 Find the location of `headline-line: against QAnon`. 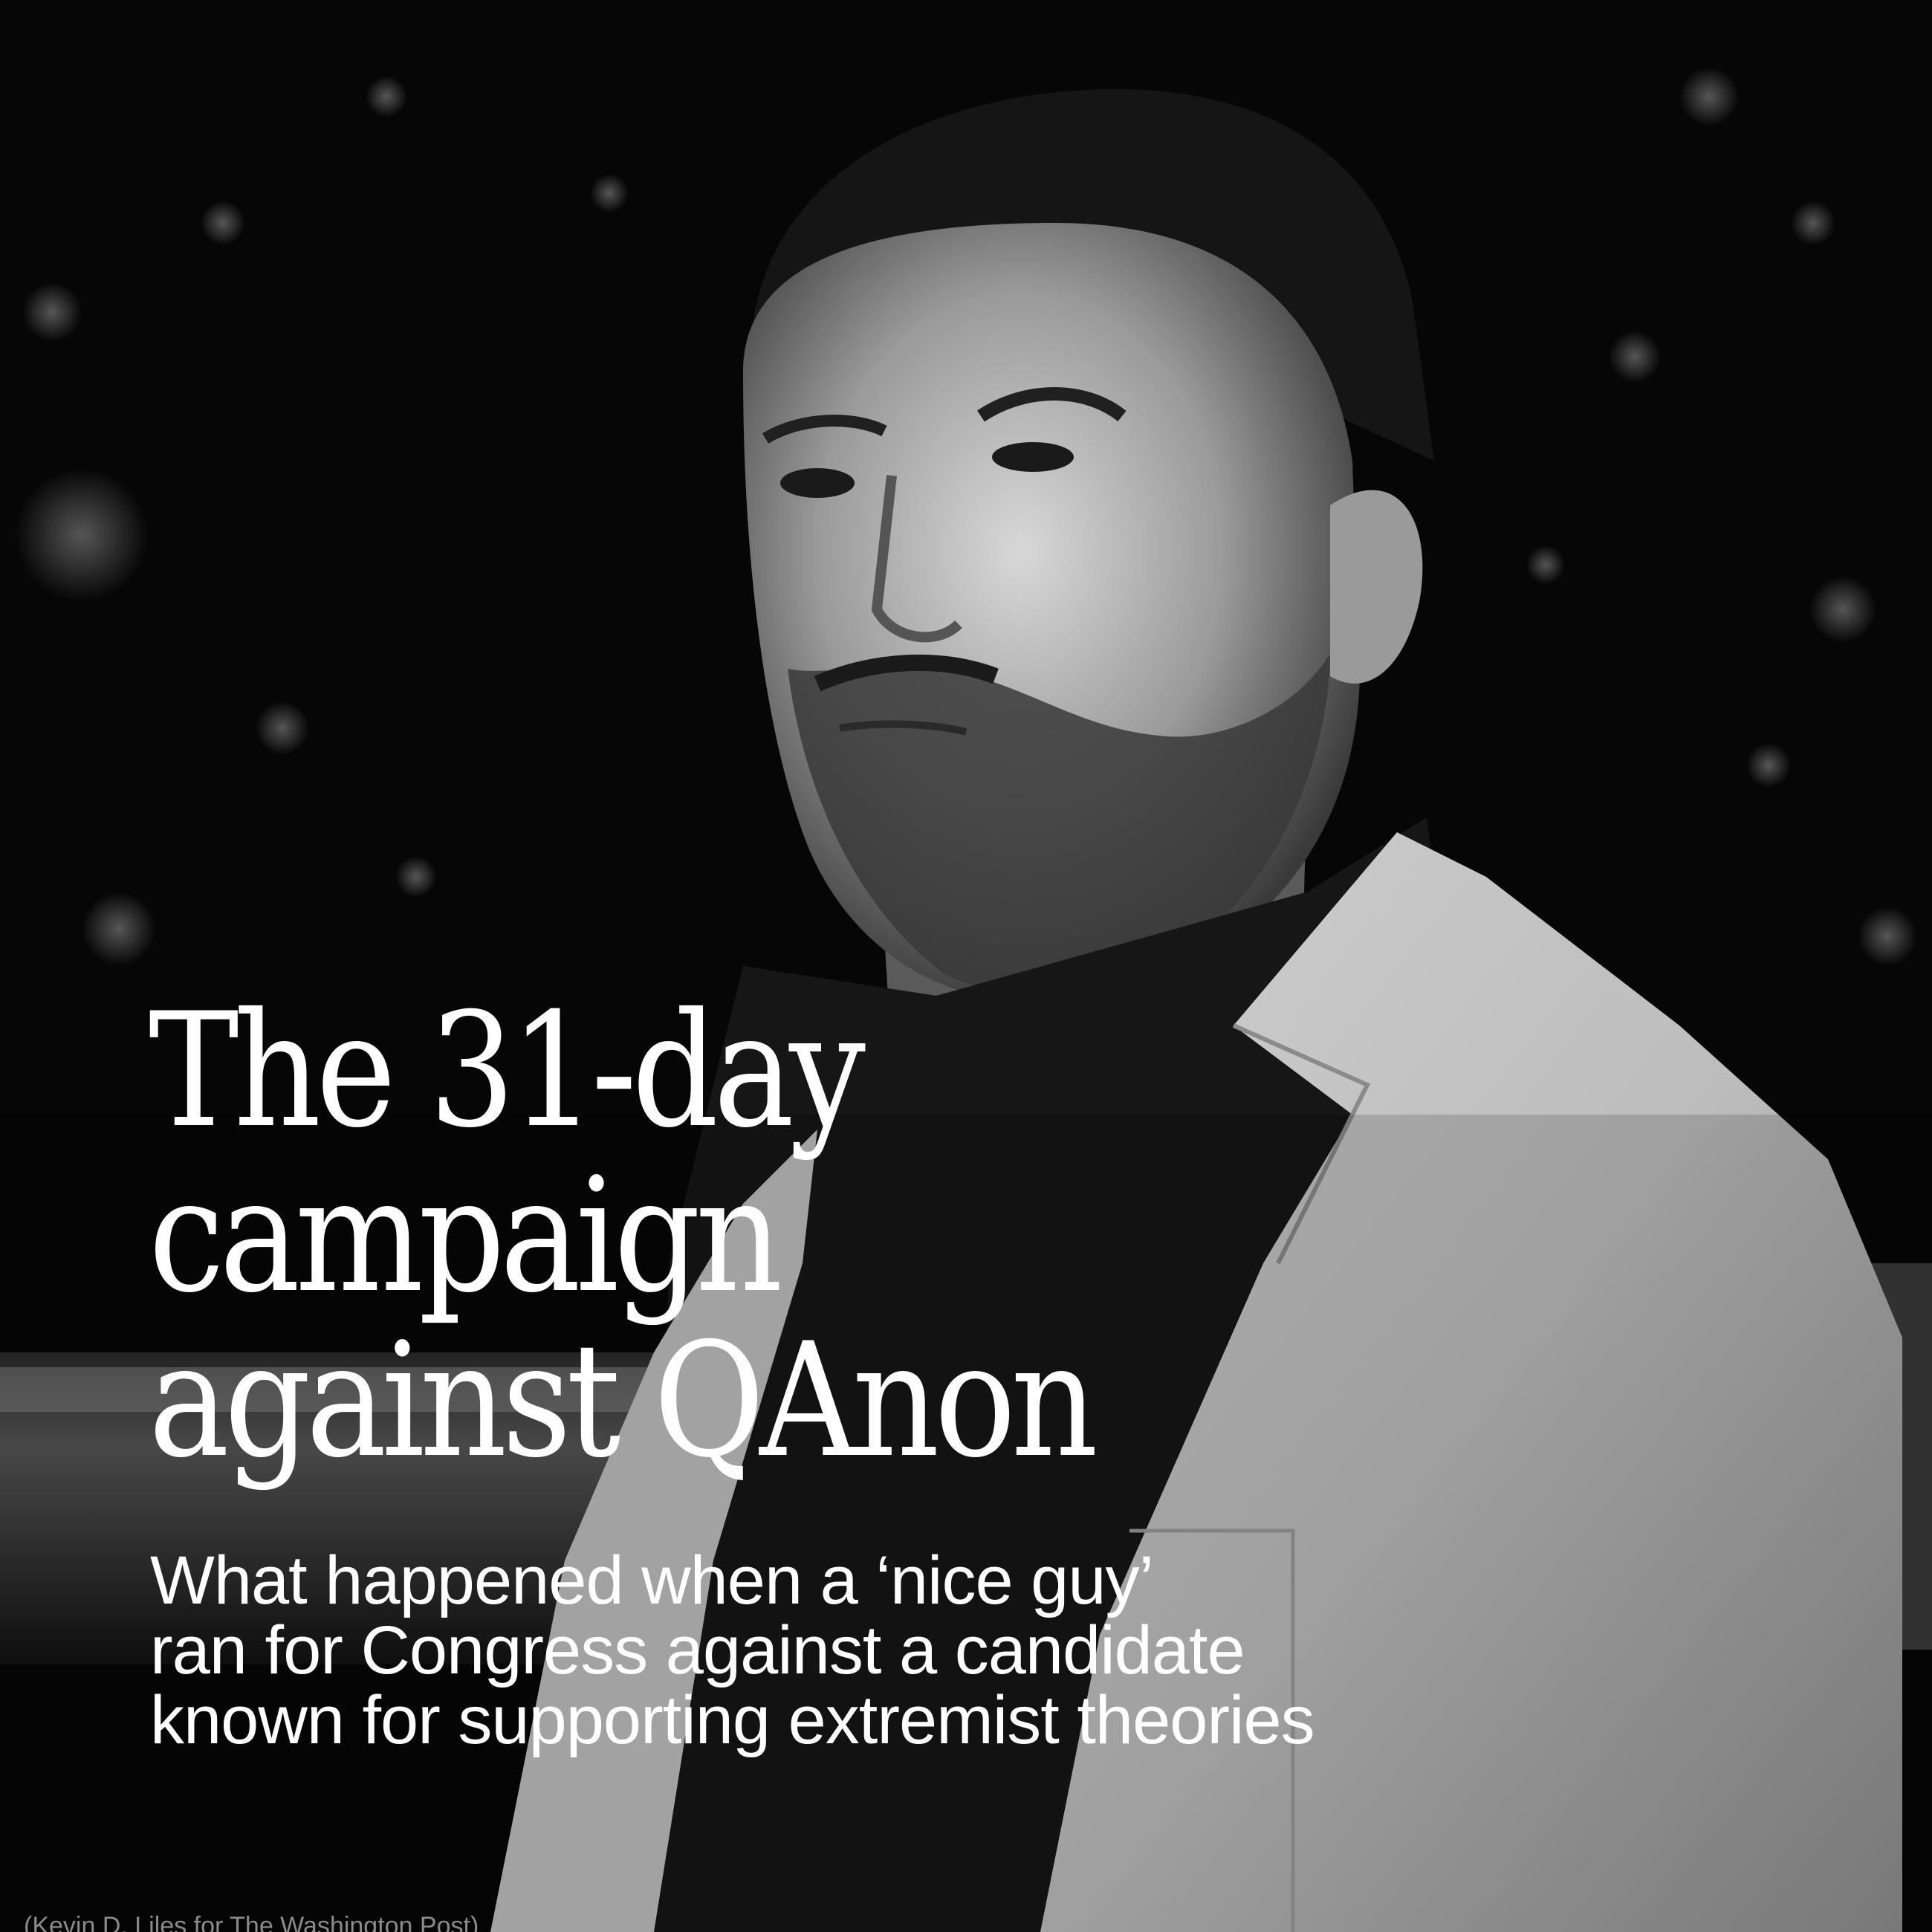

headline-line: against QAnon is located at coordinates (623, 1400).